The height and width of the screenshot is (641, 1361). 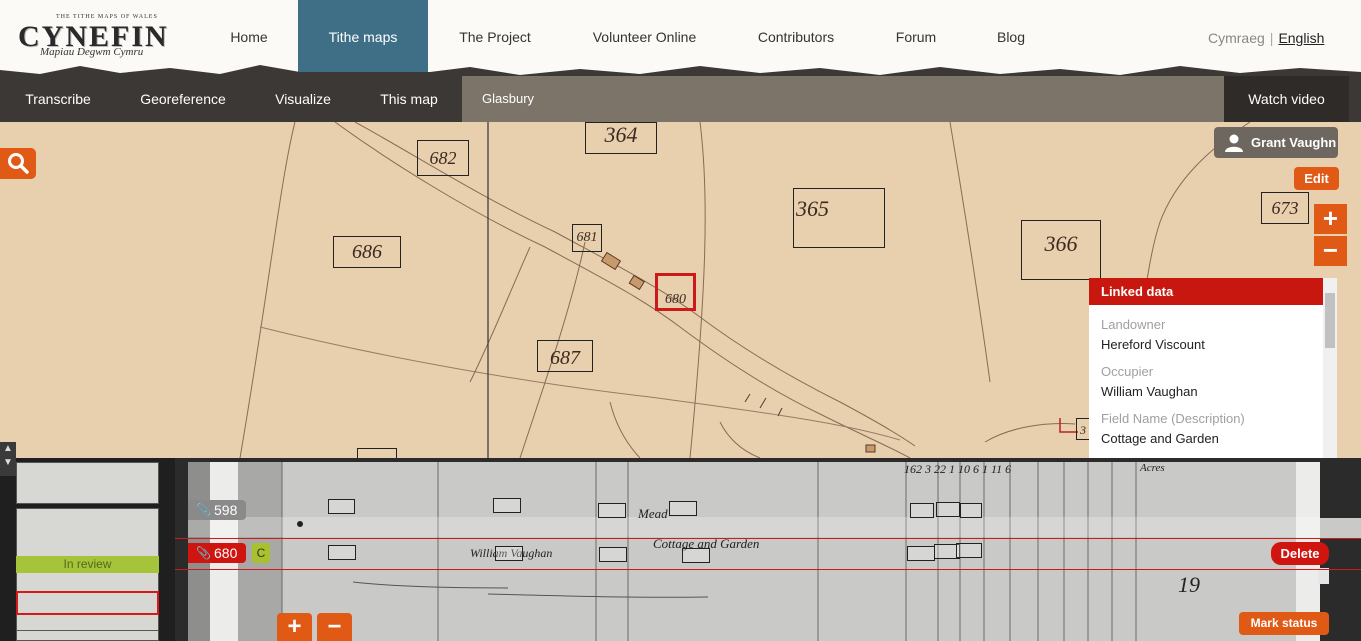 I want to click on landowner-value: Hereford Viscount, so click(x=1153, y=344).